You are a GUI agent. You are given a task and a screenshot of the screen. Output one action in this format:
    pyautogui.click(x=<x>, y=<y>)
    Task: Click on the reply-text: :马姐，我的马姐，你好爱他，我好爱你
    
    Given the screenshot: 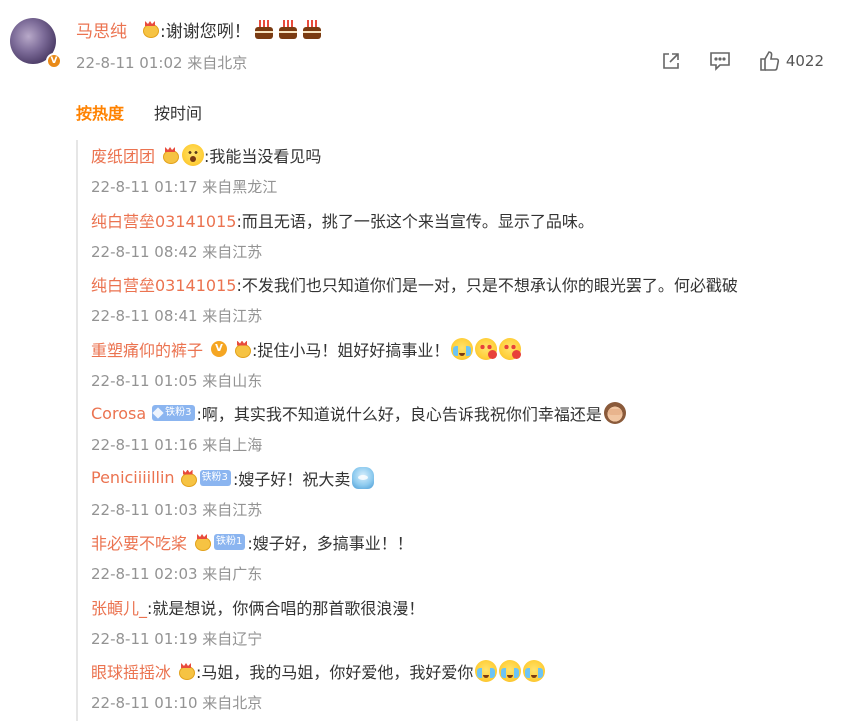 What is the action you would take?
    pyautogui.click(x=335, y=672)
    